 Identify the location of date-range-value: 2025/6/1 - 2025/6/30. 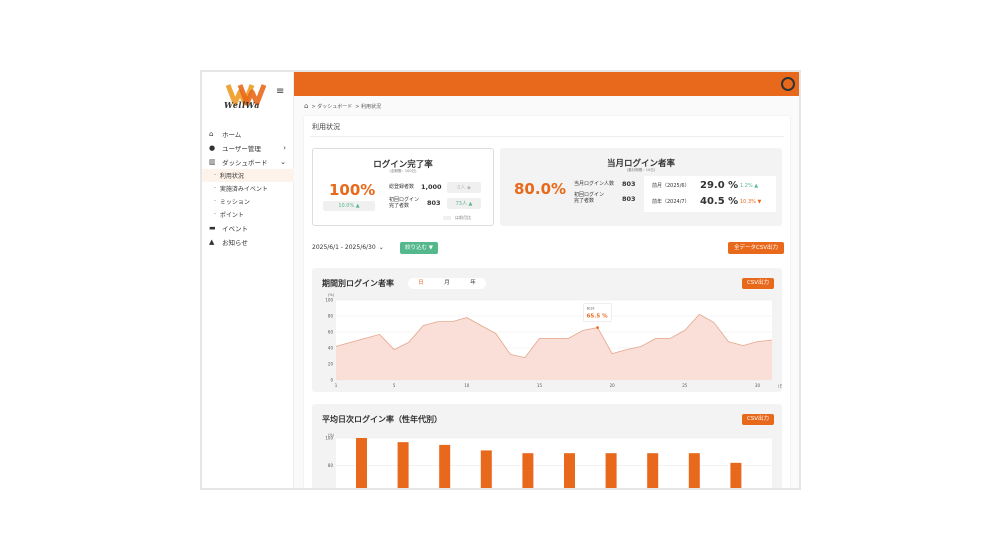
(344, 247).